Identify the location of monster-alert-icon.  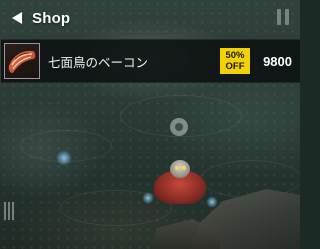
(179, 127).